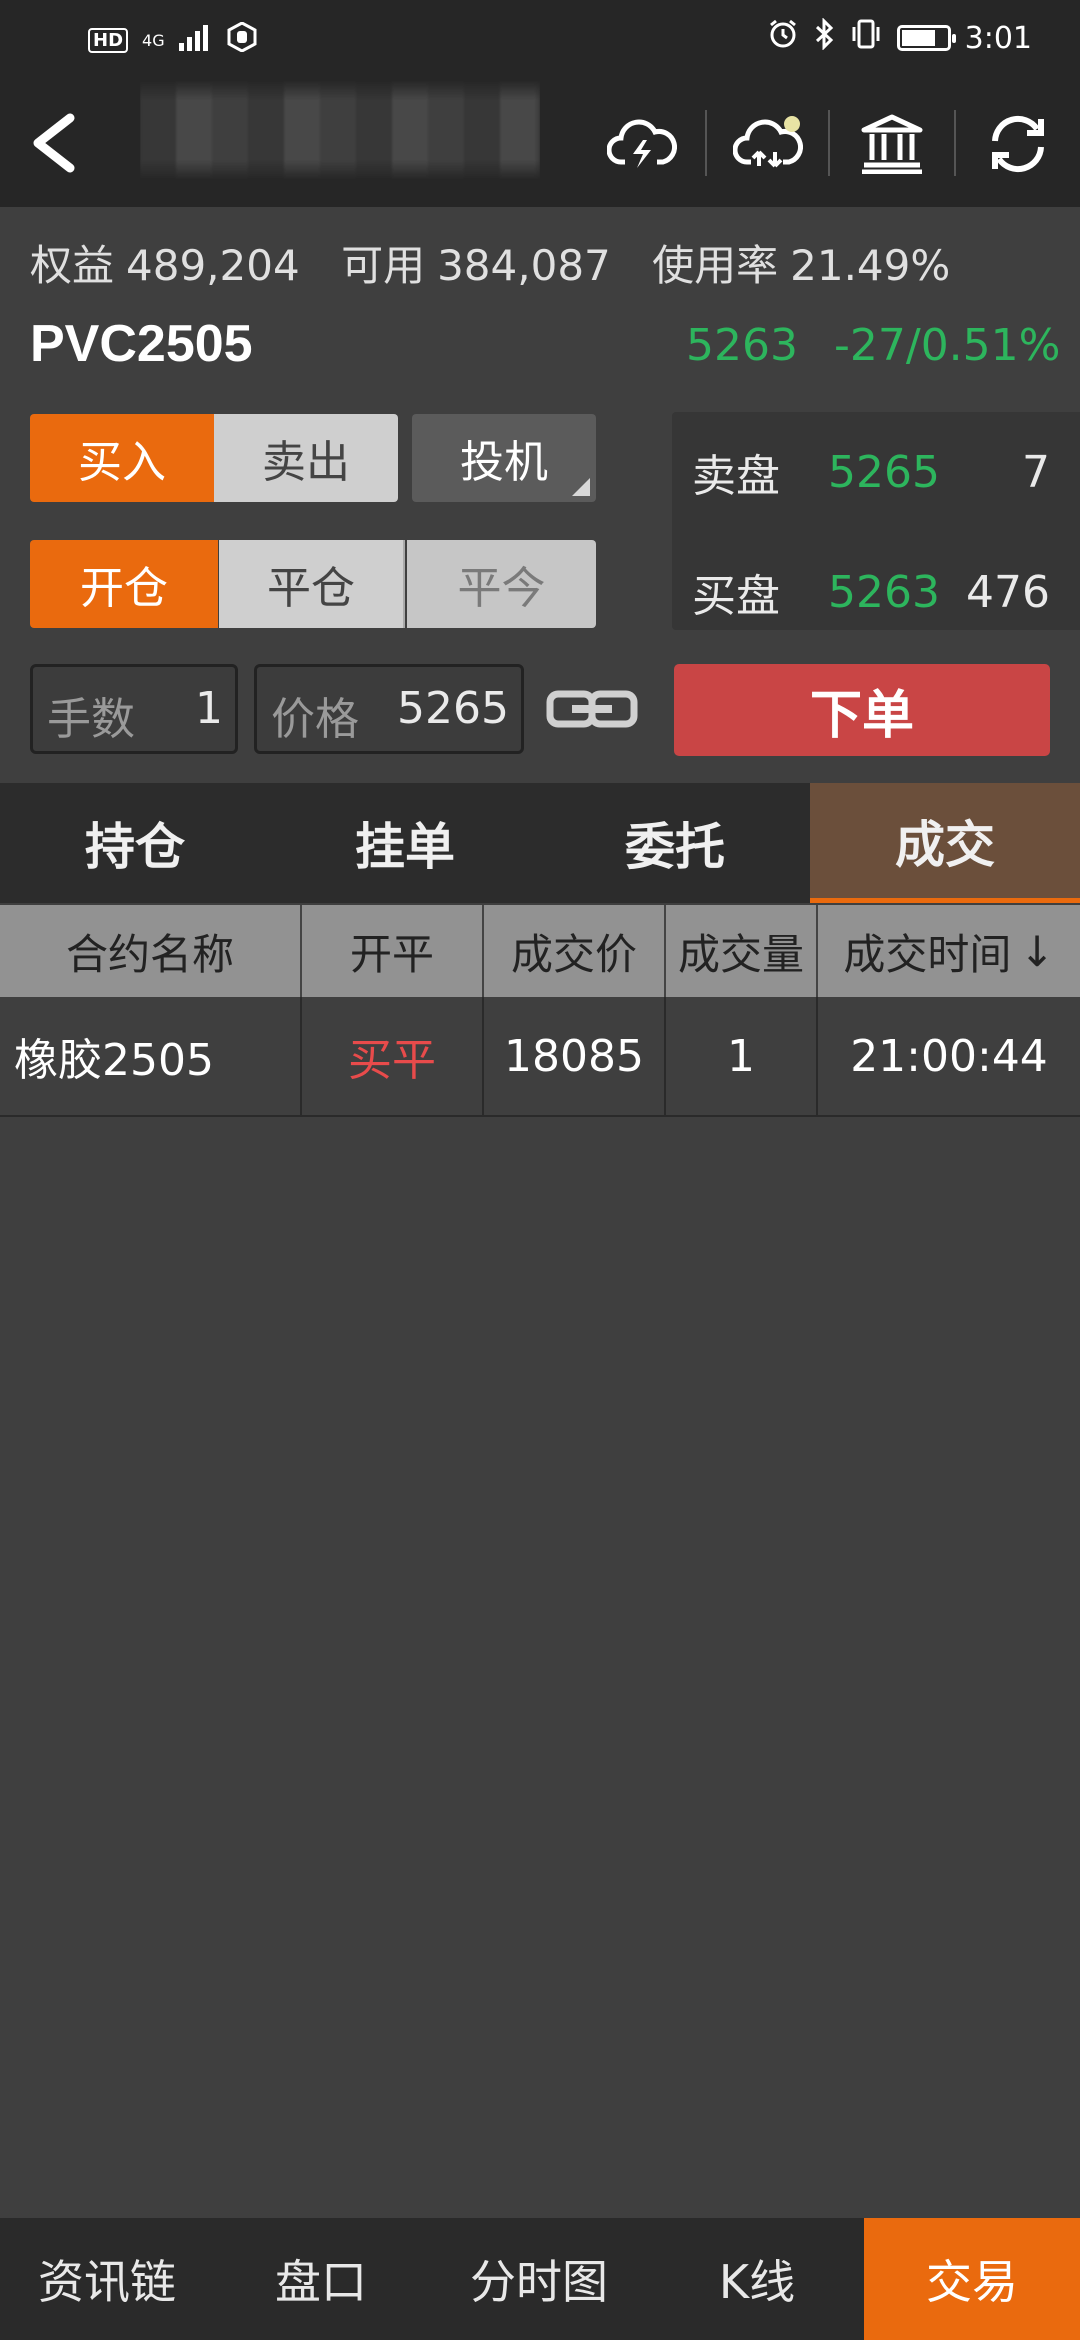  What do you see at coordinates (757, 2279) in the screenshot?
I see `nav-kline: K线` at bounding box center [757, 2279].